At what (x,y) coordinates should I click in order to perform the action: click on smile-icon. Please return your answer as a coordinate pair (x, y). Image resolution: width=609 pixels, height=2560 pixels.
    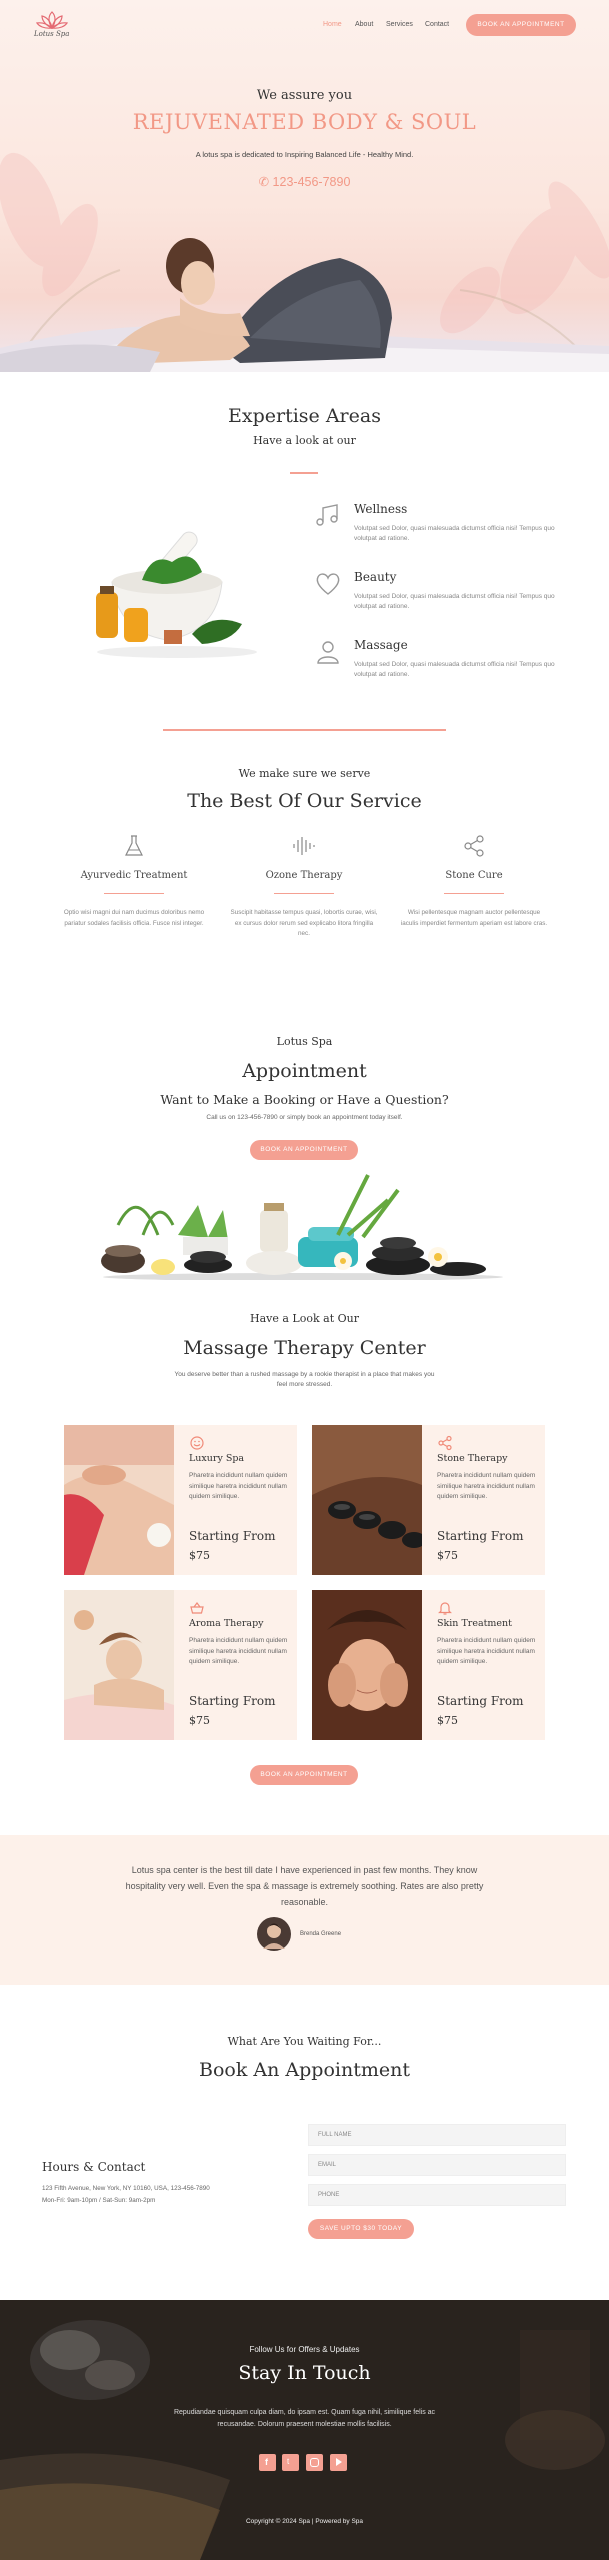
    Looking at the image, I should click on (197, 1443).